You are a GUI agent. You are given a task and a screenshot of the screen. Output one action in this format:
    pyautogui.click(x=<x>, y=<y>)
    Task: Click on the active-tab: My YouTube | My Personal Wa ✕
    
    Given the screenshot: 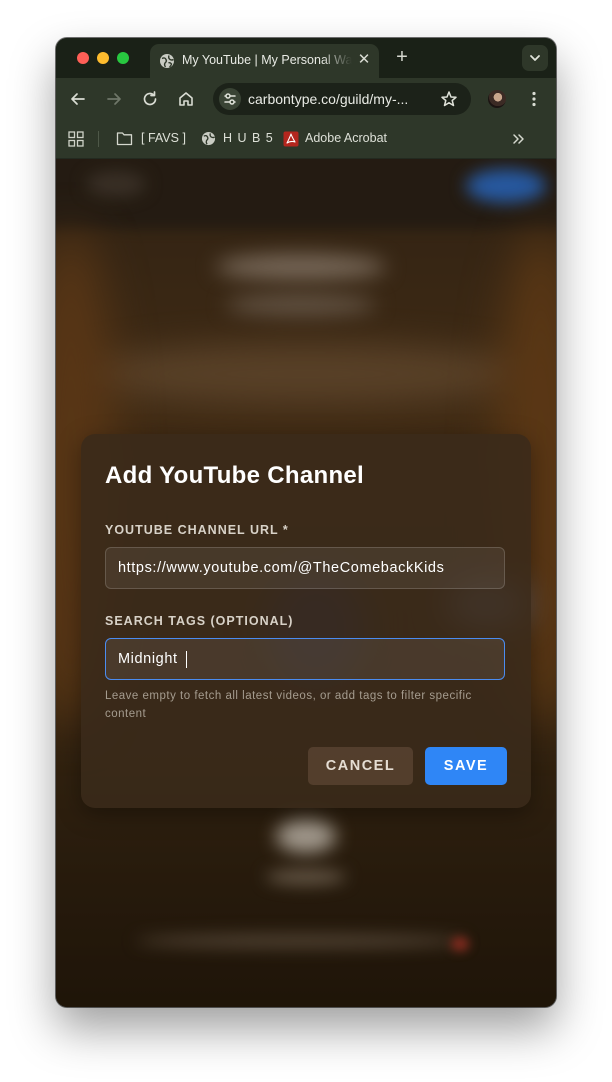 What is the action you would take?
    pyautogui.click(x=264, y=61)
    